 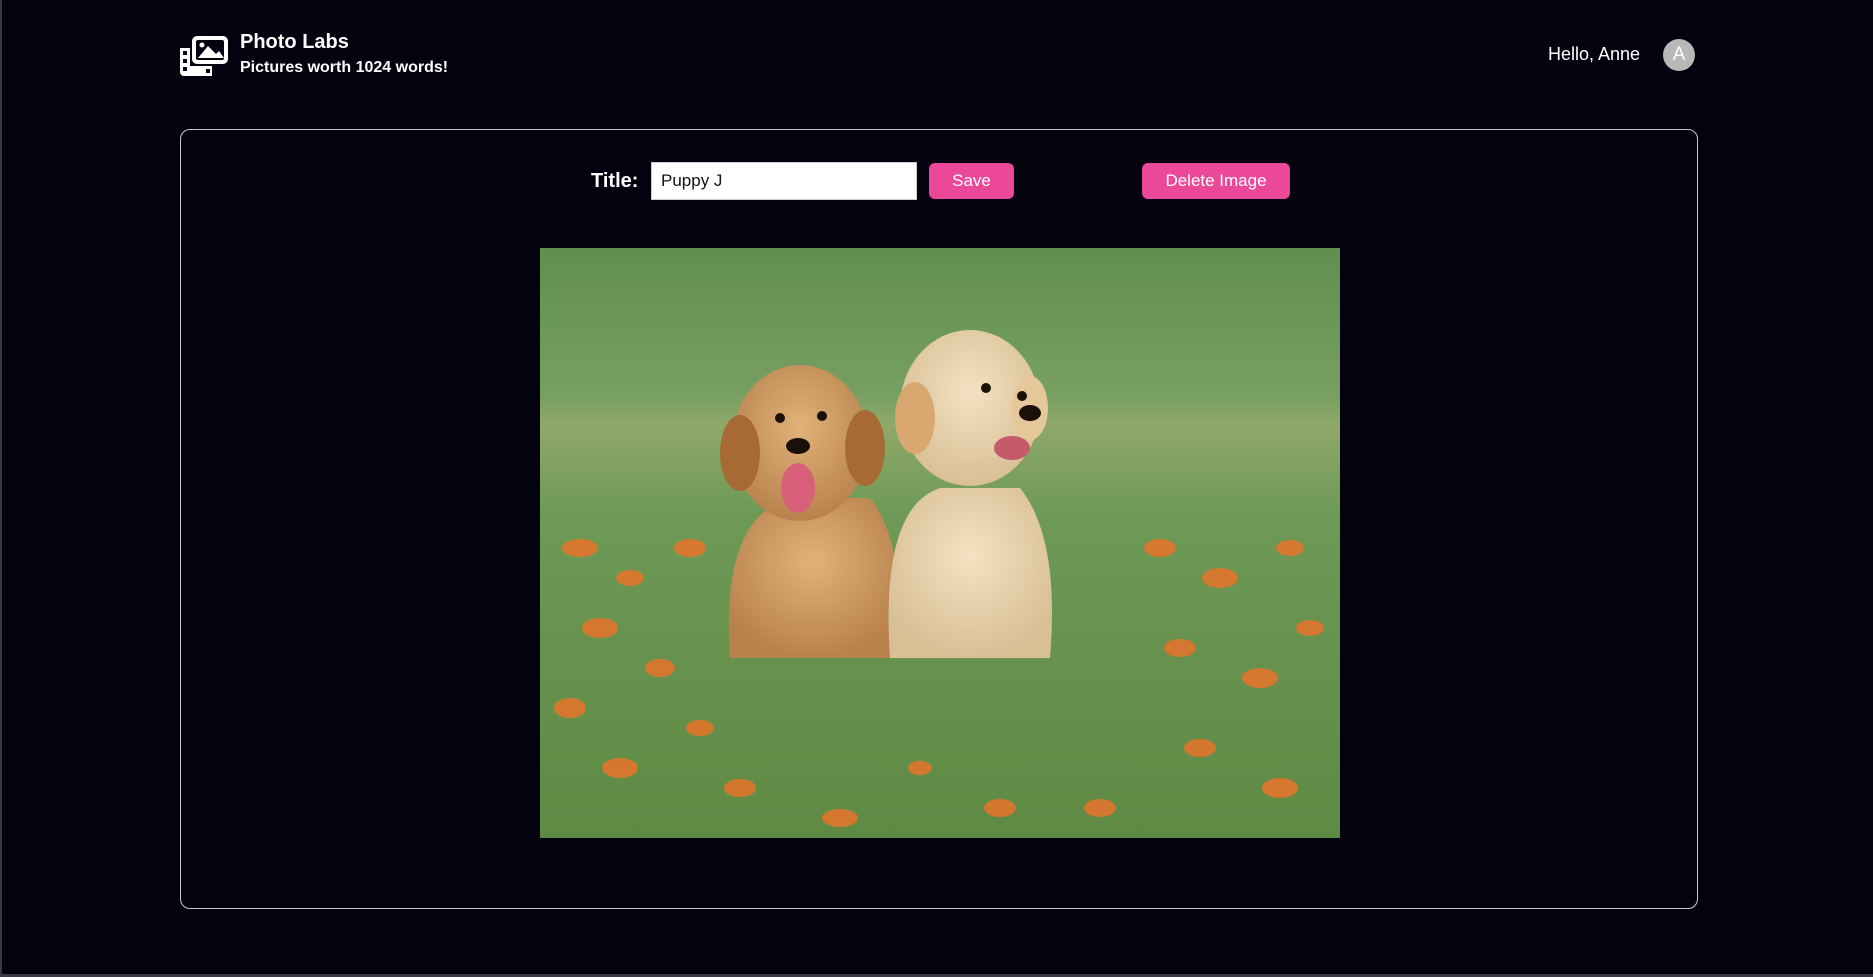 What do you see at coordinates (1594, 54) in the screenshot?
I see `greeting: Hello, Anne` at bounding box center [1594, 54].